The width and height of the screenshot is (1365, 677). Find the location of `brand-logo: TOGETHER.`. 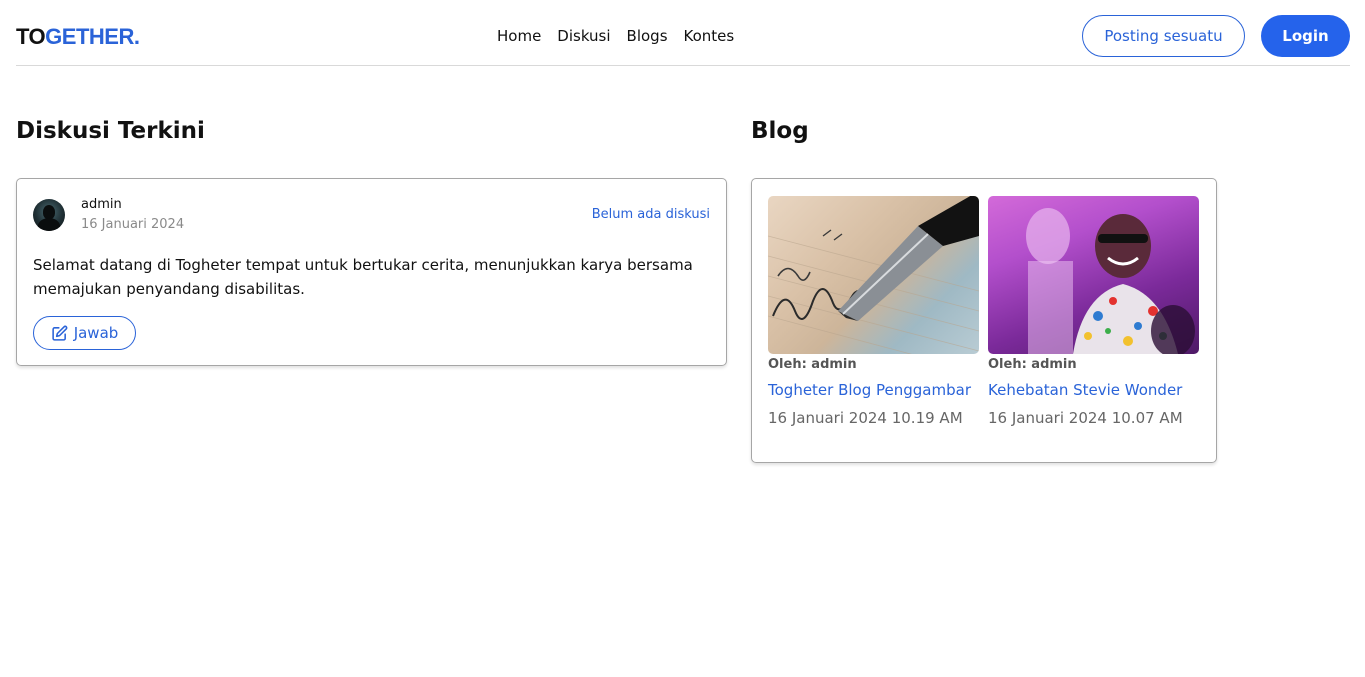

brand-logo: TOGETHER. is located at coordinates (78, 37).